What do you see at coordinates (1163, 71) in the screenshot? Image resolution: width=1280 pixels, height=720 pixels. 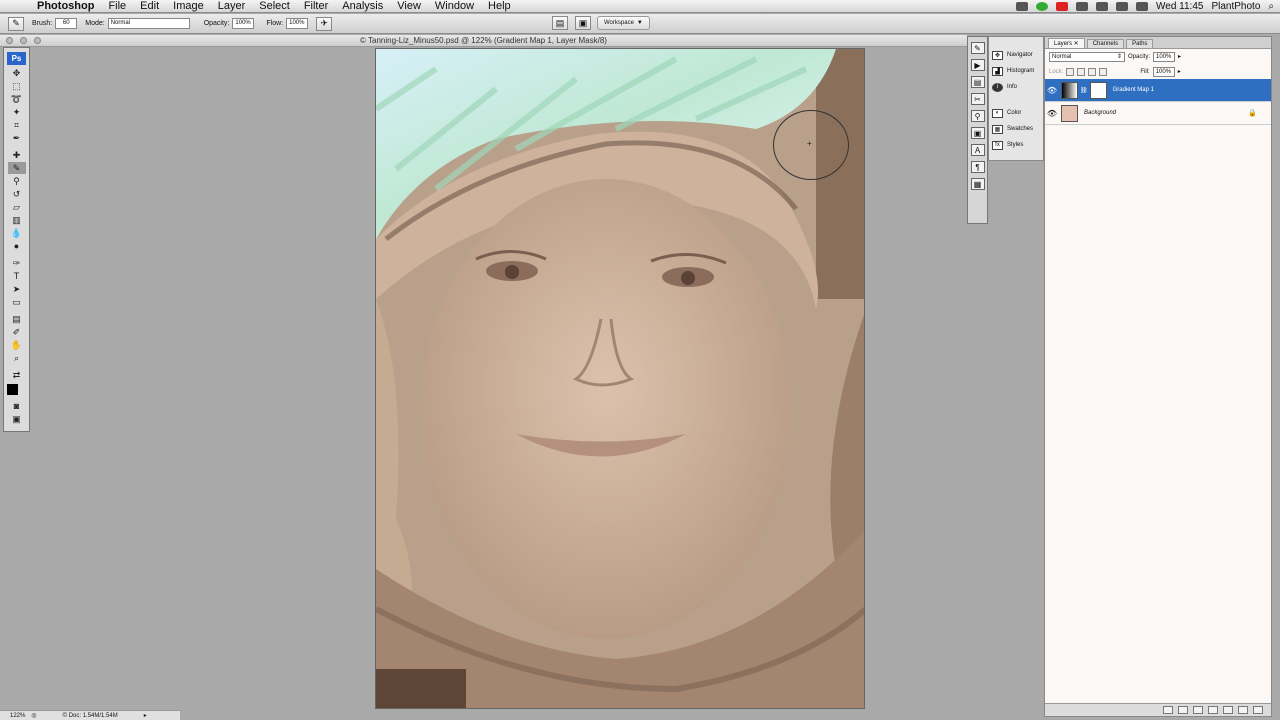 I see `fill-field: 100%` at bounding box center [1163, 71].